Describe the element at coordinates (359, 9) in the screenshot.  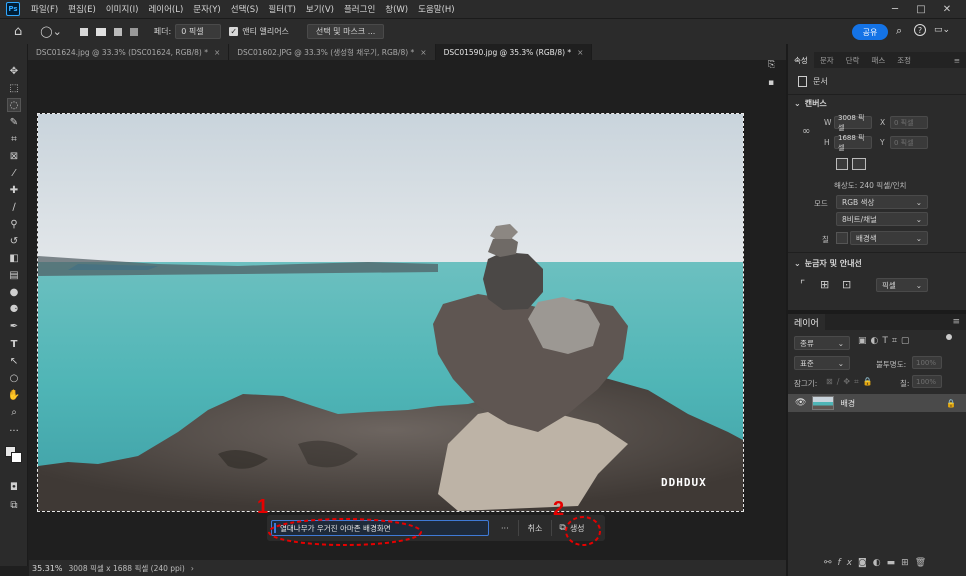
I see `menu-plugins: 플러그인` at that location.